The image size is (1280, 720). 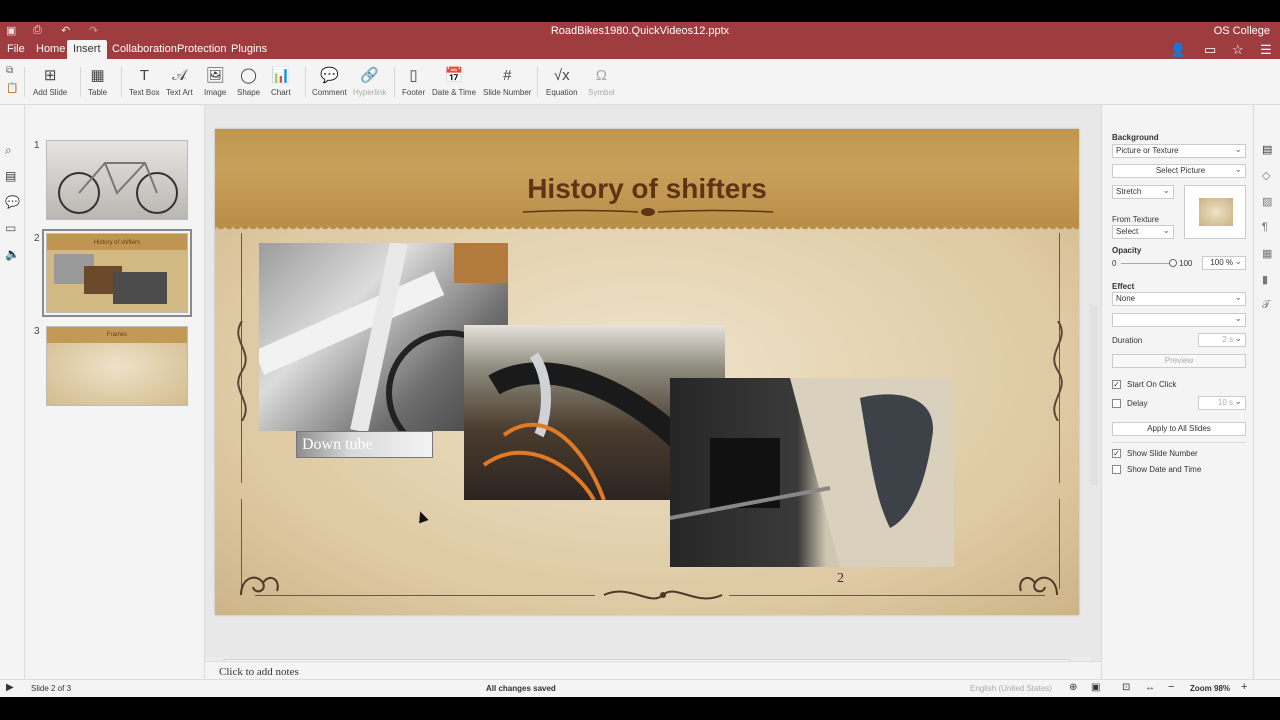 What do you see at coordinates (562, 82) in the screenshot?
I see `equation-button: √x Equation` at bounding box center [562, 82].